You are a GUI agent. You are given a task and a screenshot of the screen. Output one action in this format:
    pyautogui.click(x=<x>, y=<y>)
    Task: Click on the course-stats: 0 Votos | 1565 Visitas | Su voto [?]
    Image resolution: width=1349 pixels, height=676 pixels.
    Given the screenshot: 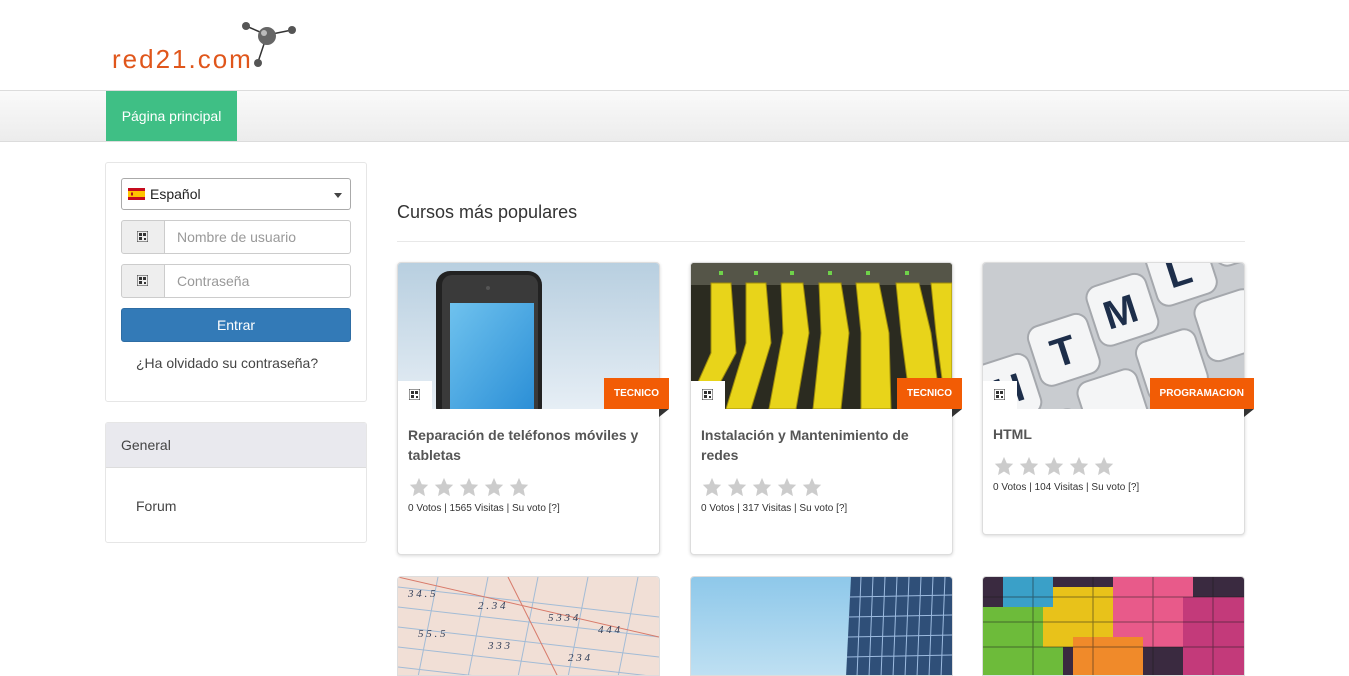 What is the action you would take?
    pyautogui.click(x=484, y=508)
    